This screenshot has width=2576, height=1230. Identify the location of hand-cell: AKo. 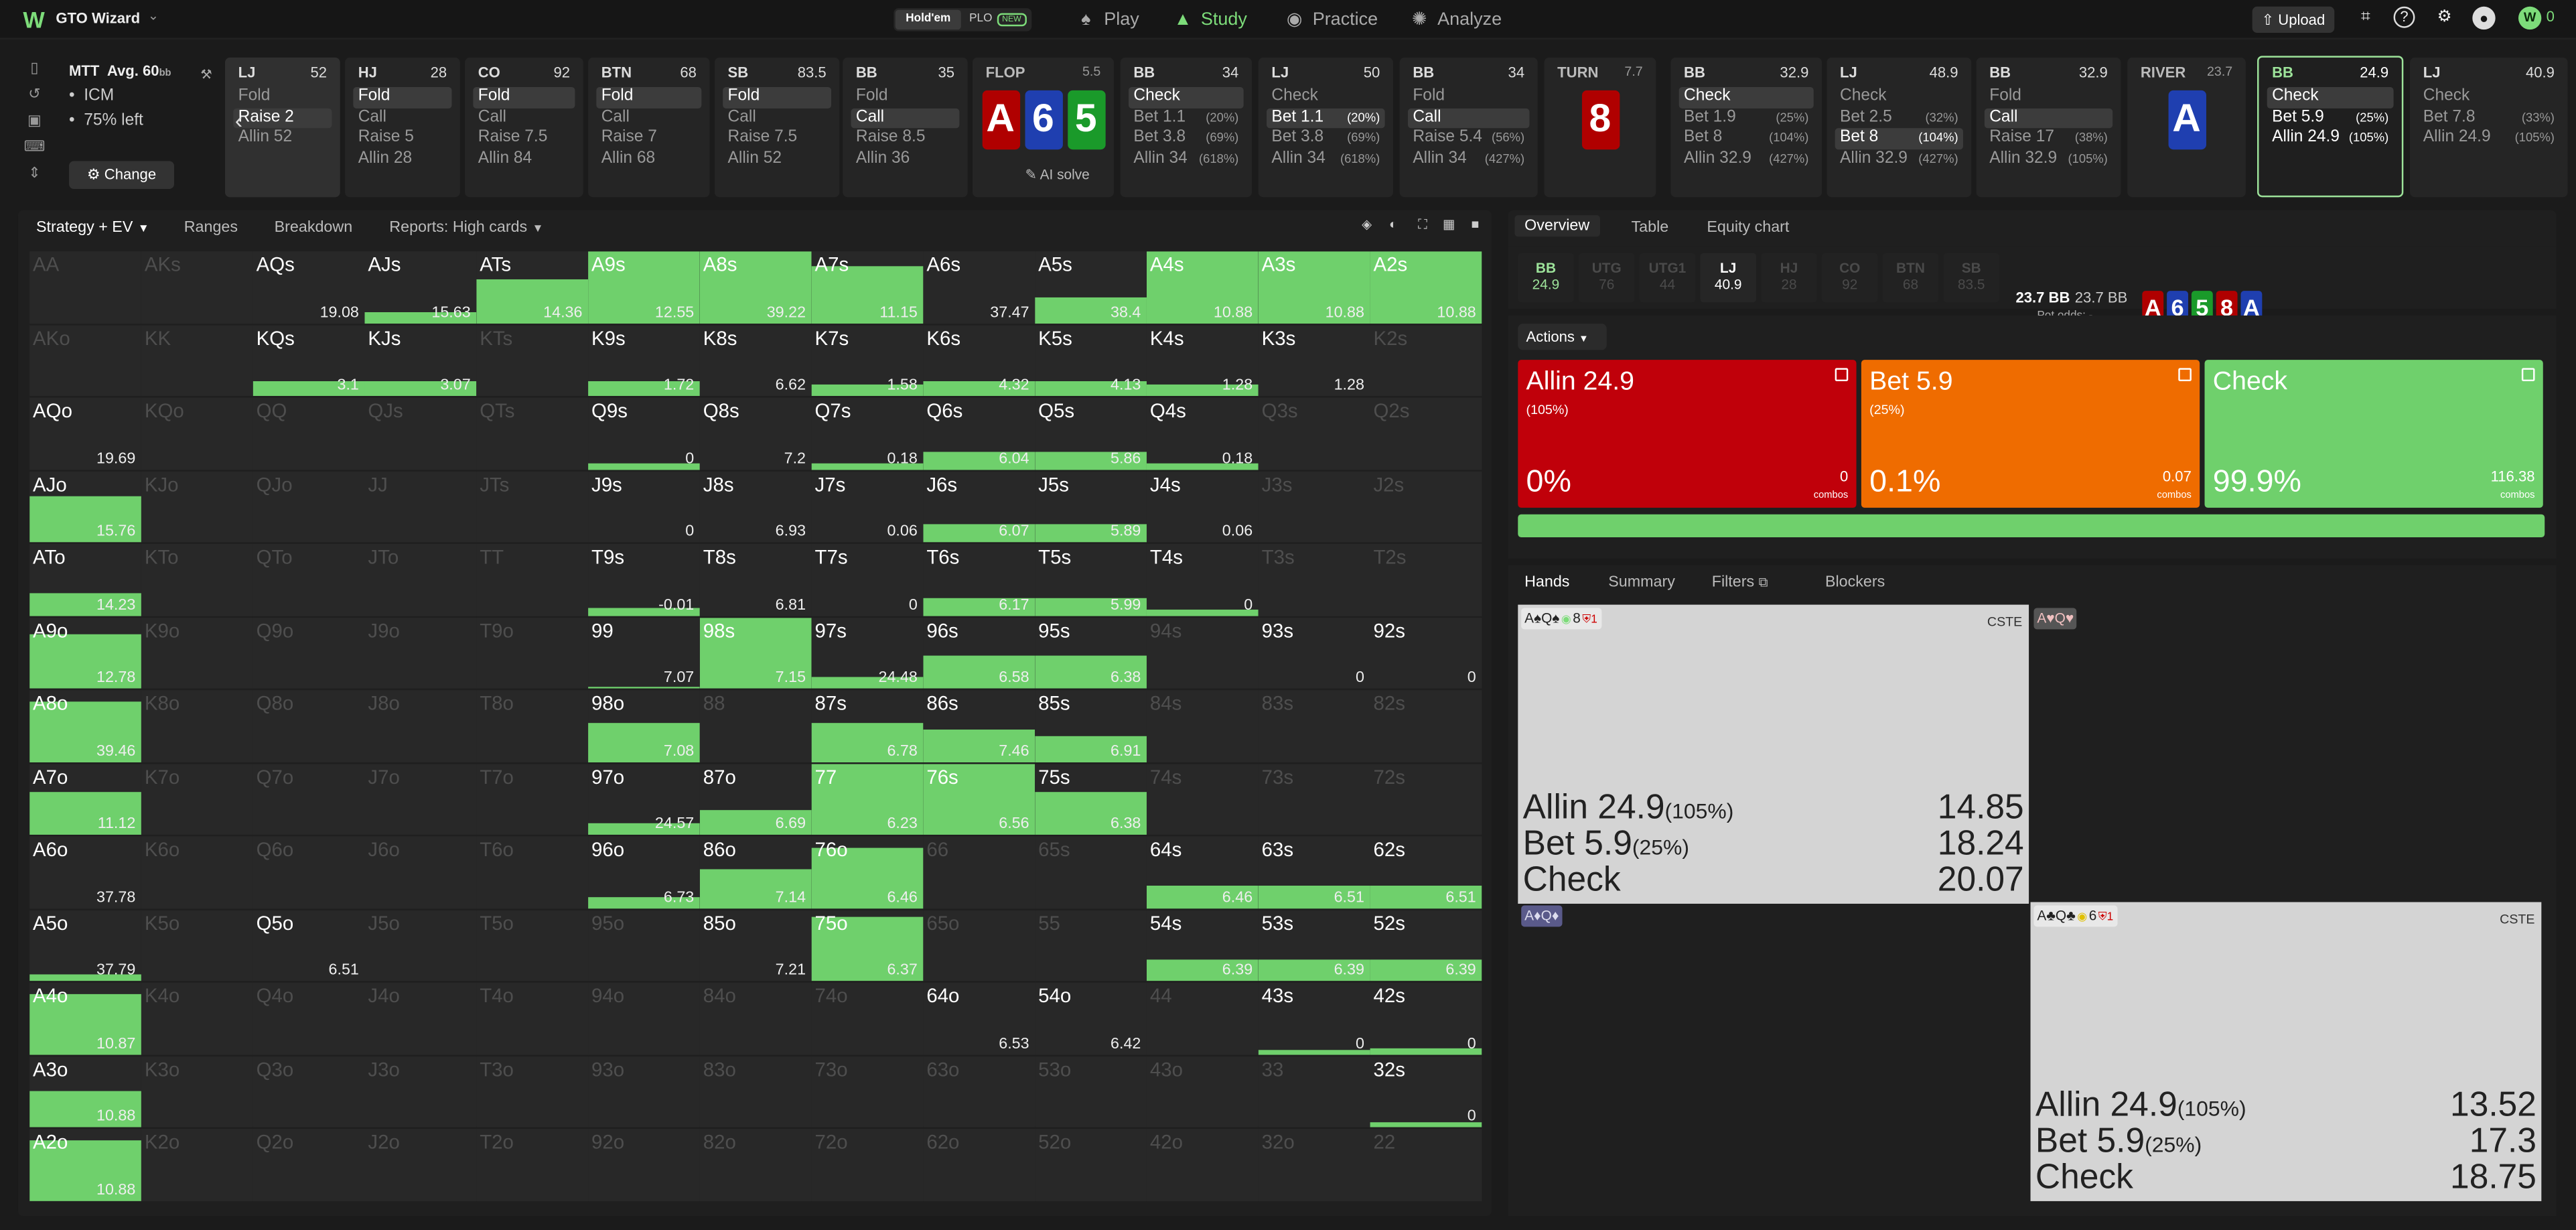
(85, 360).